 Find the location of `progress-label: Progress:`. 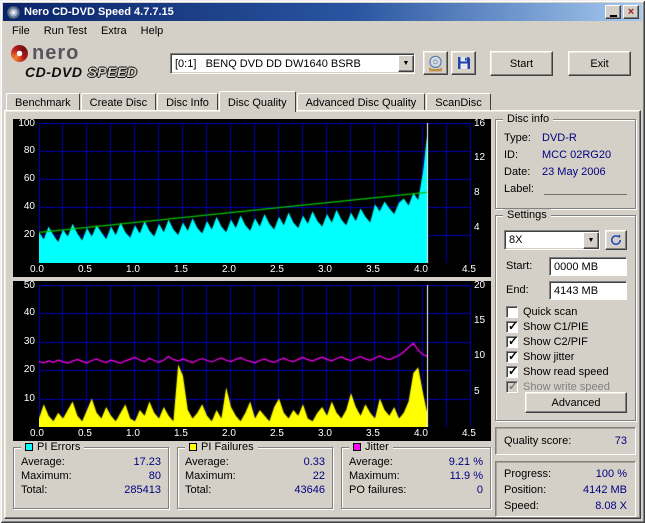

progress-label: Progress: is located at coordinates (528, 474).